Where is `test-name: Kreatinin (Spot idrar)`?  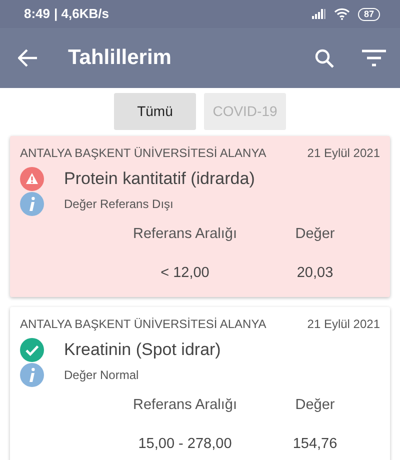
test-name: Kreatinin (Spot idrar) is located at coordinates (142, 350).